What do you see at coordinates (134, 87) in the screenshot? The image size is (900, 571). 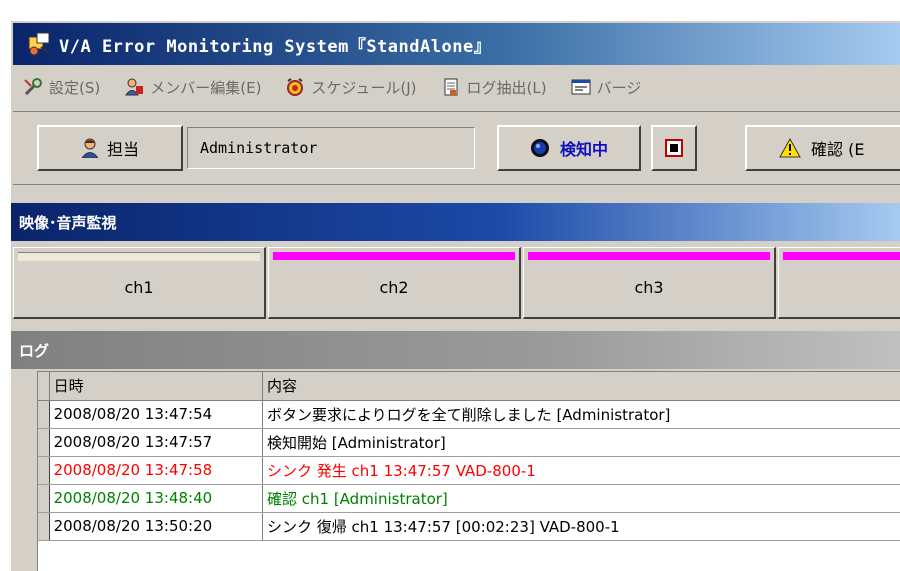 I see `member-edit-icon` at bounding box center [134, 87].